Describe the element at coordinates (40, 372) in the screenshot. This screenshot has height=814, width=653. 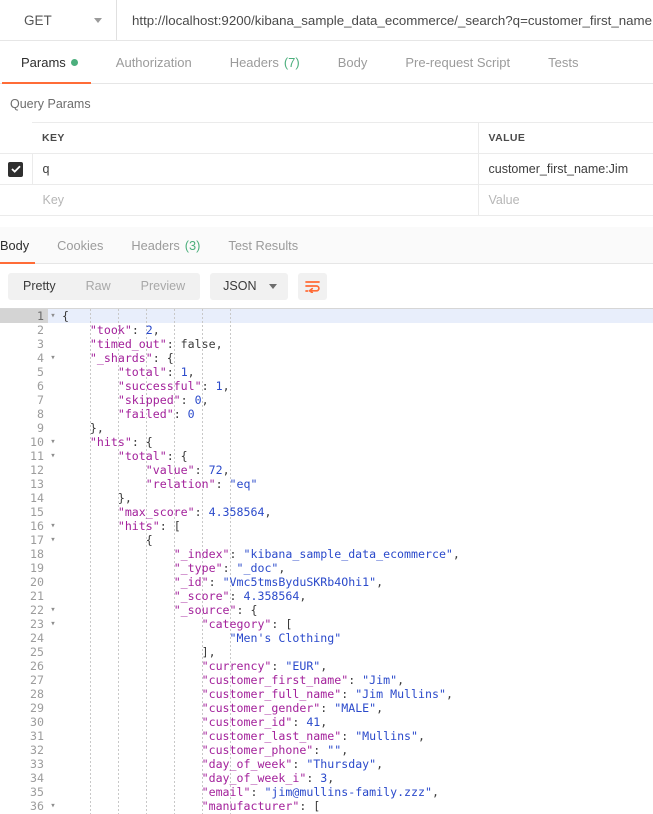
I see `line-number: 5` at that location.